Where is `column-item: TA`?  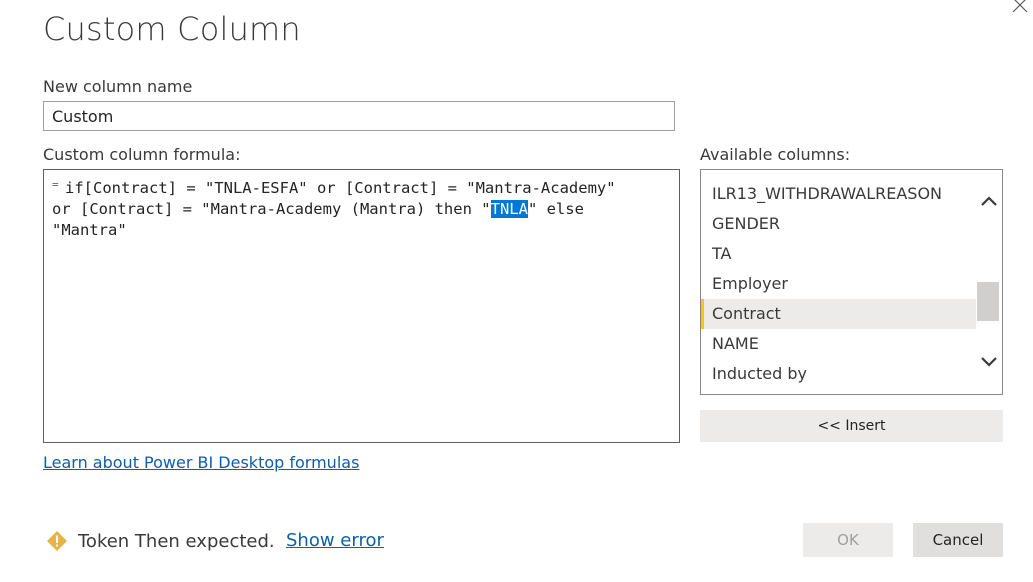 column-item: TA is located at coordinates (839, 254).